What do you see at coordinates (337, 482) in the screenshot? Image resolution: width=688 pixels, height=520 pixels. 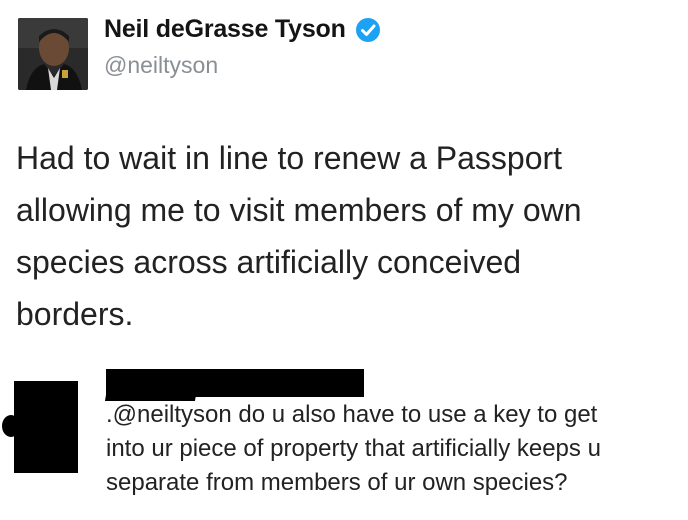 I see `reply-text-line: separate from members of ur own species?` at bounding box center [337, 482].